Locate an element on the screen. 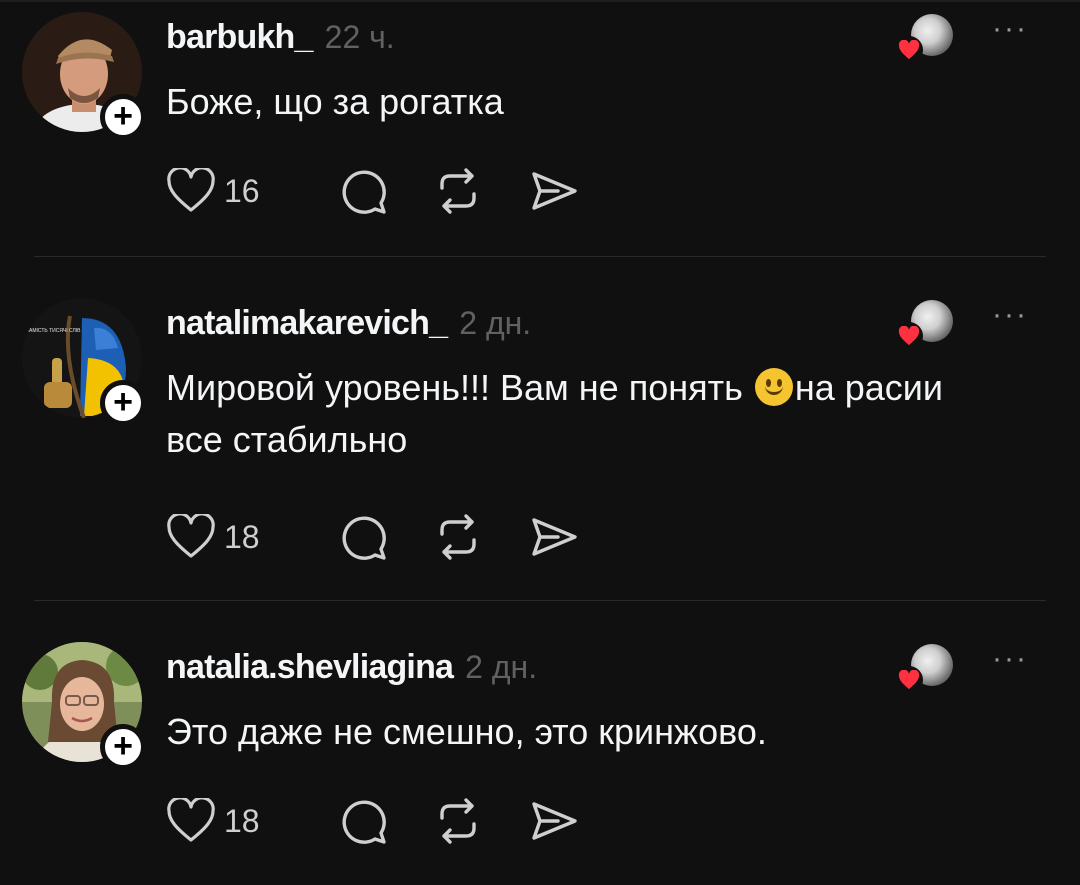 The width and height of the screenshot is (1080, 885). reply-text: Боже, що за рогатка is located at coordinates (566, 102).